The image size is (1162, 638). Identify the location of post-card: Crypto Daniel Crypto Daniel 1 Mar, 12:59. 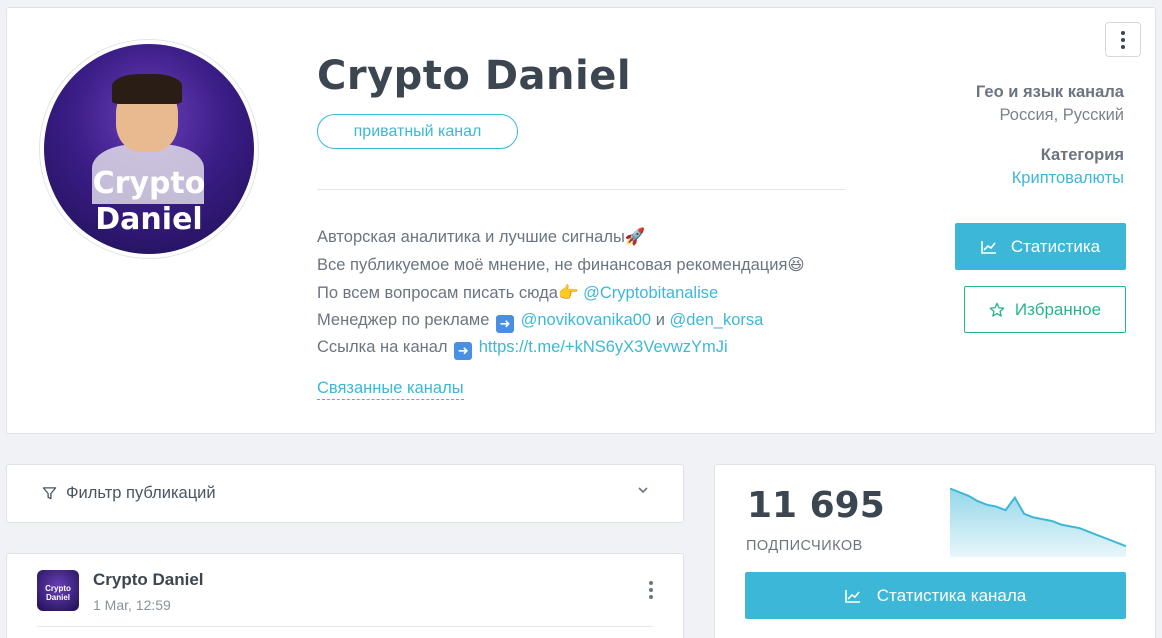
(345, 595).